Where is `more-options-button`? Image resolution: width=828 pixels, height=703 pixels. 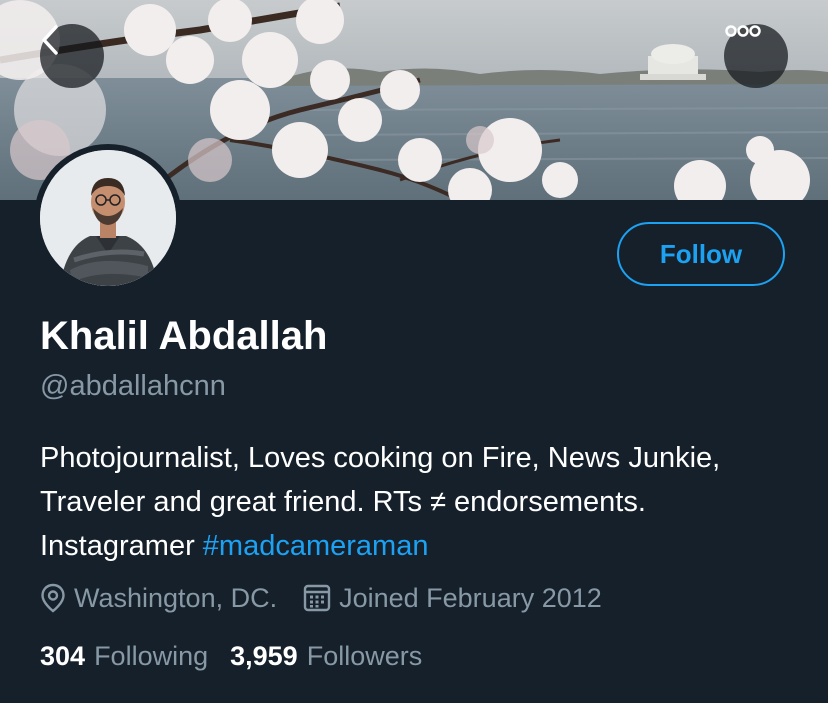 more-options-button is located at coordinates (756, 56).